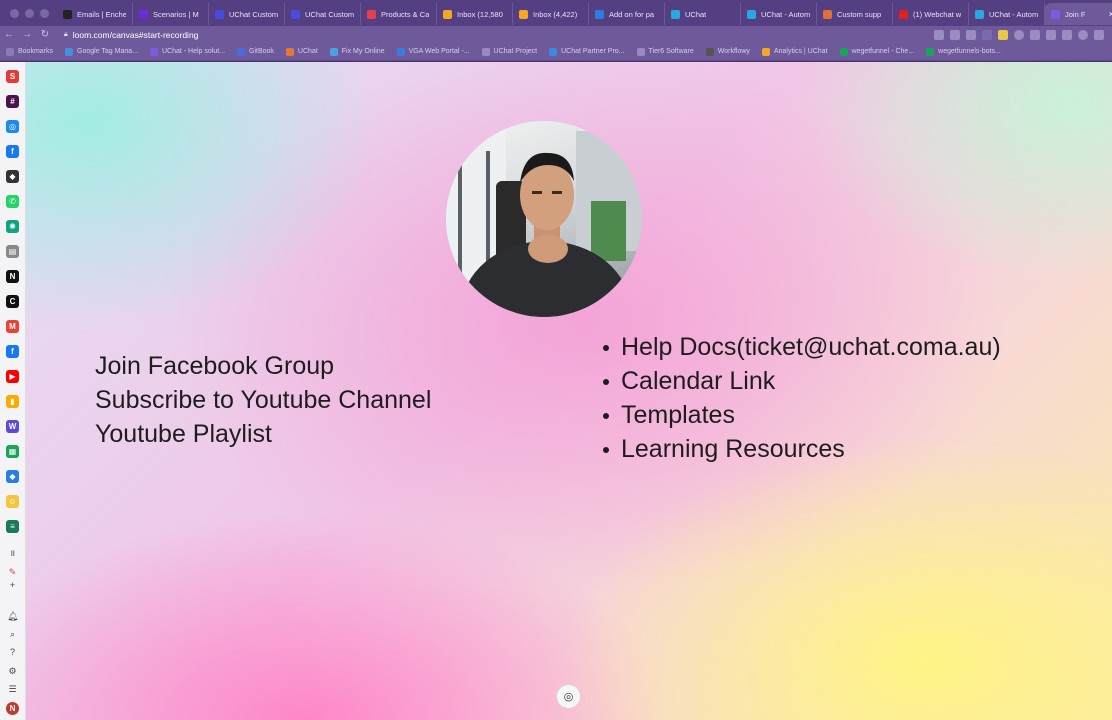 This screenshot has height=720, width=1112. Describe the element at coordinates (357, 51) in the screenshot. I see `bookmark-item: Fix My Online` at that location.